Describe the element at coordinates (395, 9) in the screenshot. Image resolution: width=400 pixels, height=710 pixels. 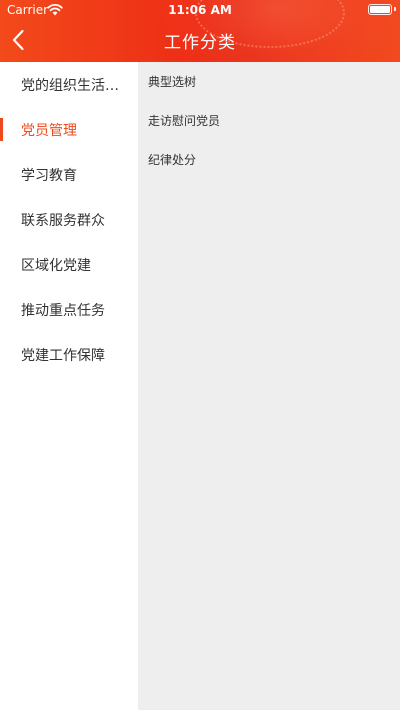
I see `battery-tip` at that location.